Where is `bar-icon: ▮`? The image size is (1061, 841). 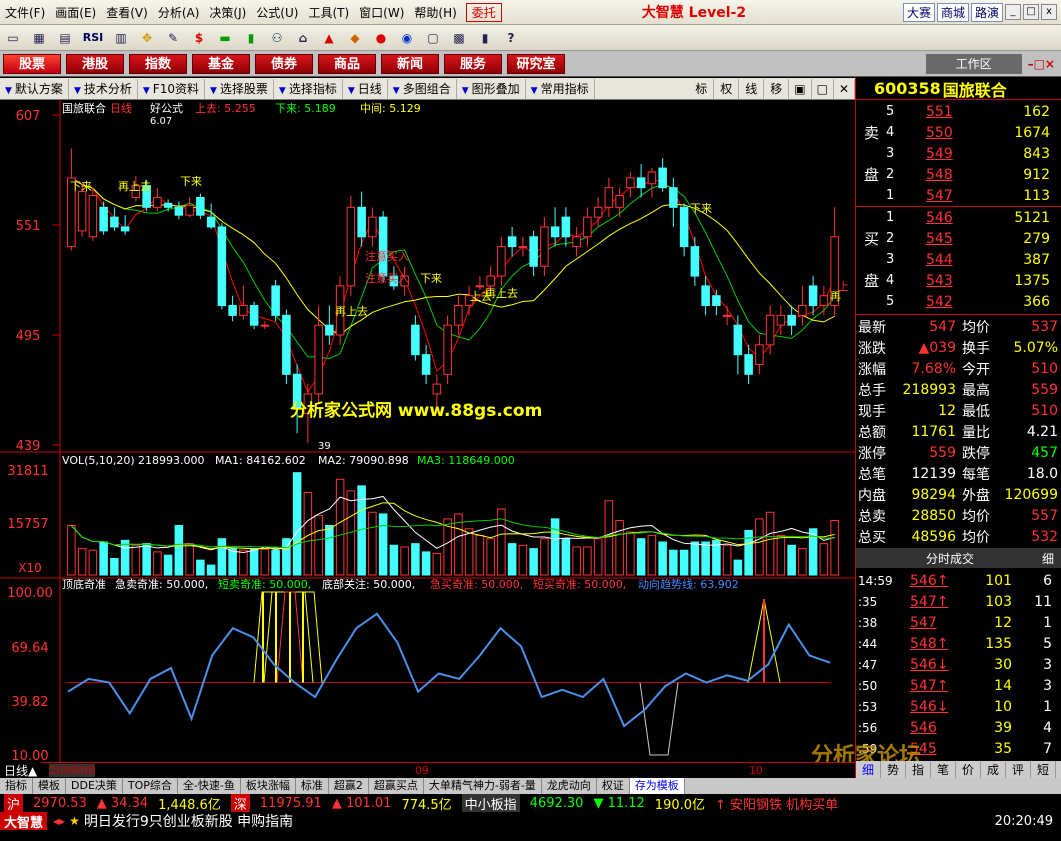
bar-icon: ▮ is located at coordinates (251, 38).